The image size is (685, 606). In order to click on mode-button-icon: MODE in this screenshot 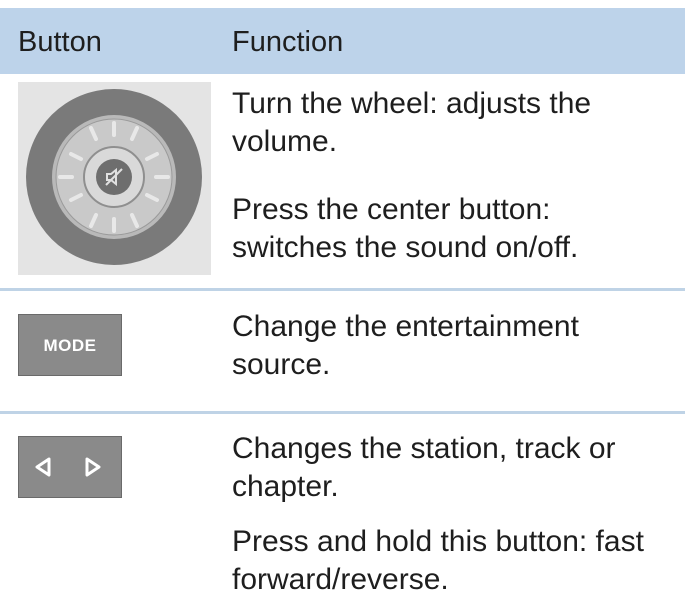, I will do `click(70, 345)`.